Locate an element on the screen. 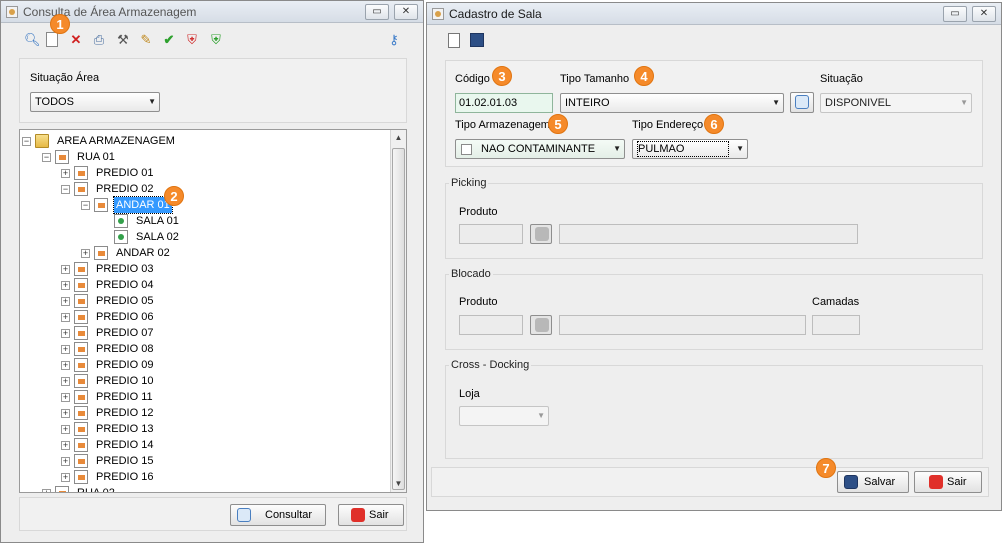 The image size is (1004, 543). sala-icon is located at coordinates (121, 221).